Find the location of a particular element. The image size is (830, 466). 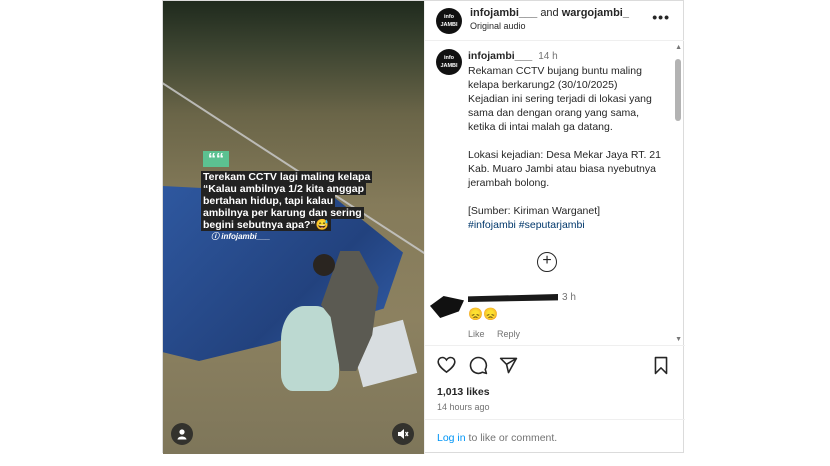

audio-link: Original audio is located at coordinates (498, 26).